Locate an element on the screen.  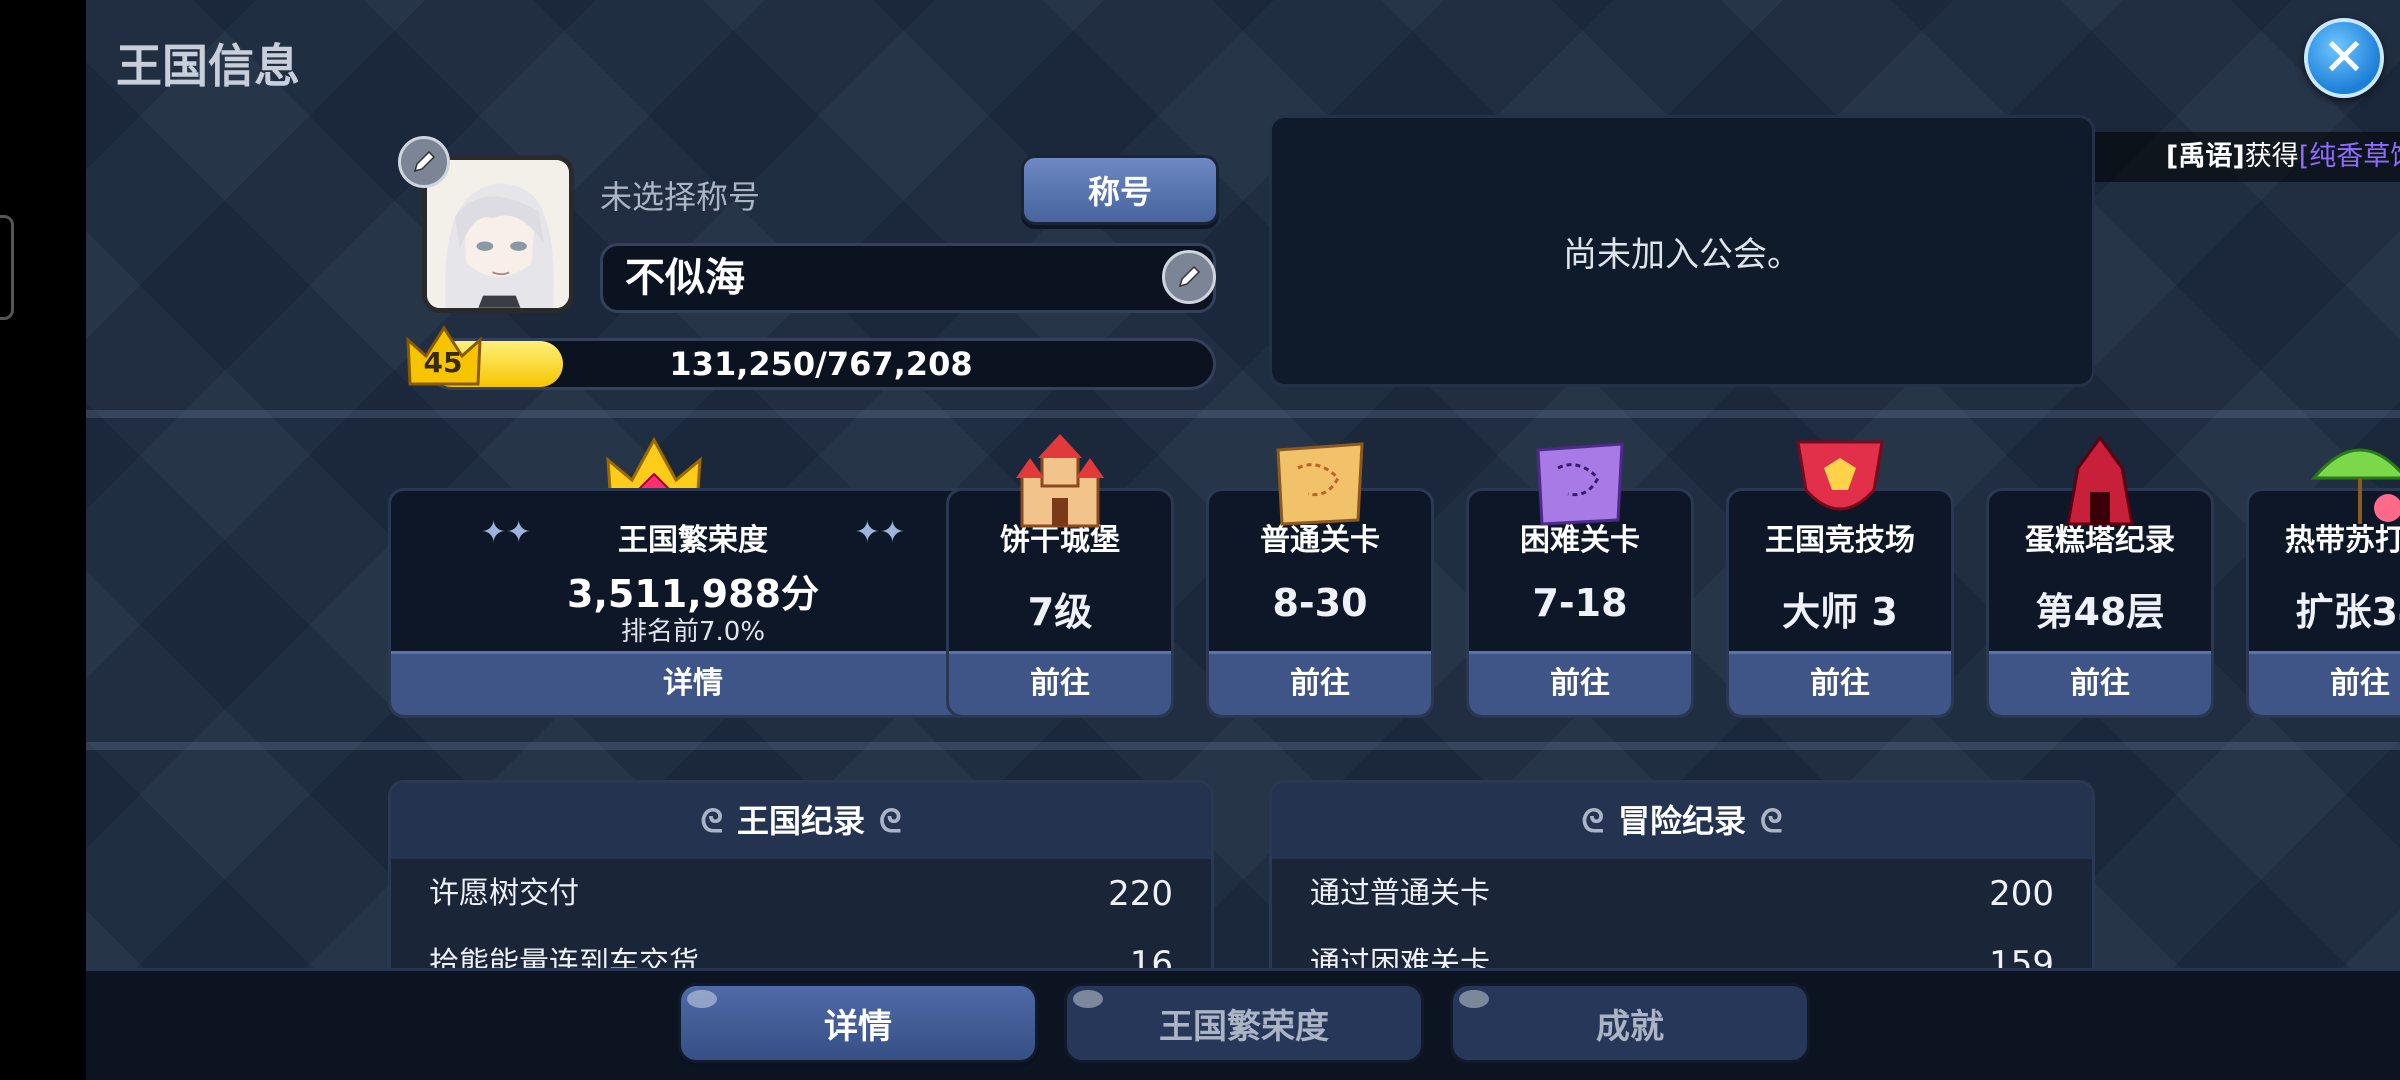
record-value: 220 is located at coordinates (1140, 894).